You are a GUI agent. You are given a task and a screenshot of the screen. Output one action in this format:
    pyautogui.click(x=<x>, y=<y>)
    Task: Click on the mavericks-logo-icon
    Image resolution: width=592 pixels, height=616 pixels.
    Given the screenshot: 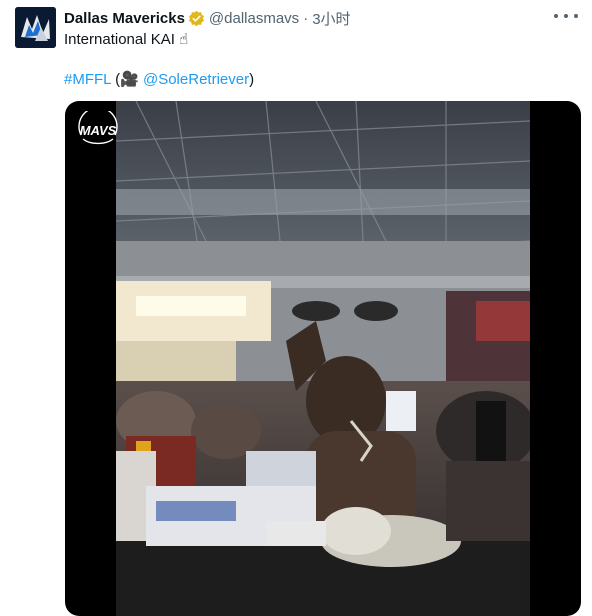 What is the action you would take?
    pyautogui.click(x=35, y=27)
    